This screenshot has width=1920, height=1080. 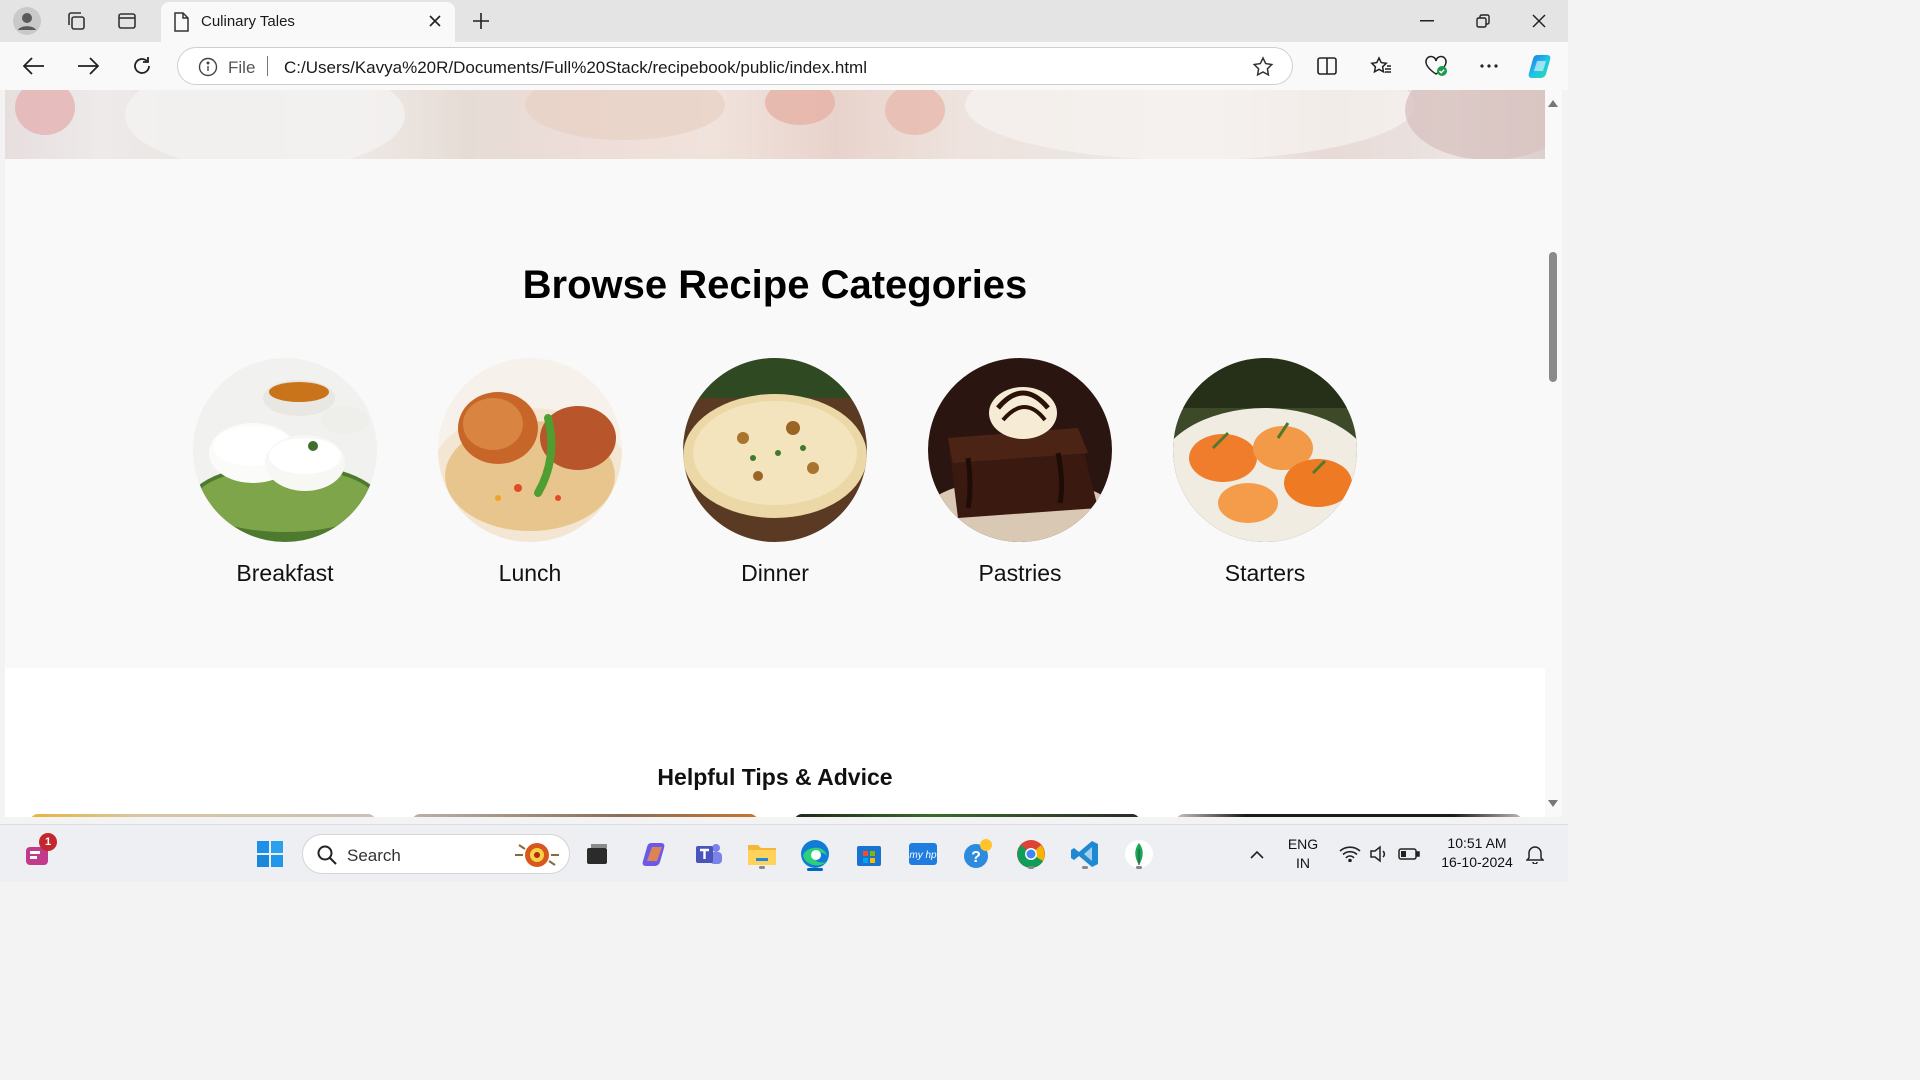 I want to click on clock-time: 10:51 AM, so click(x=1477, y=843).